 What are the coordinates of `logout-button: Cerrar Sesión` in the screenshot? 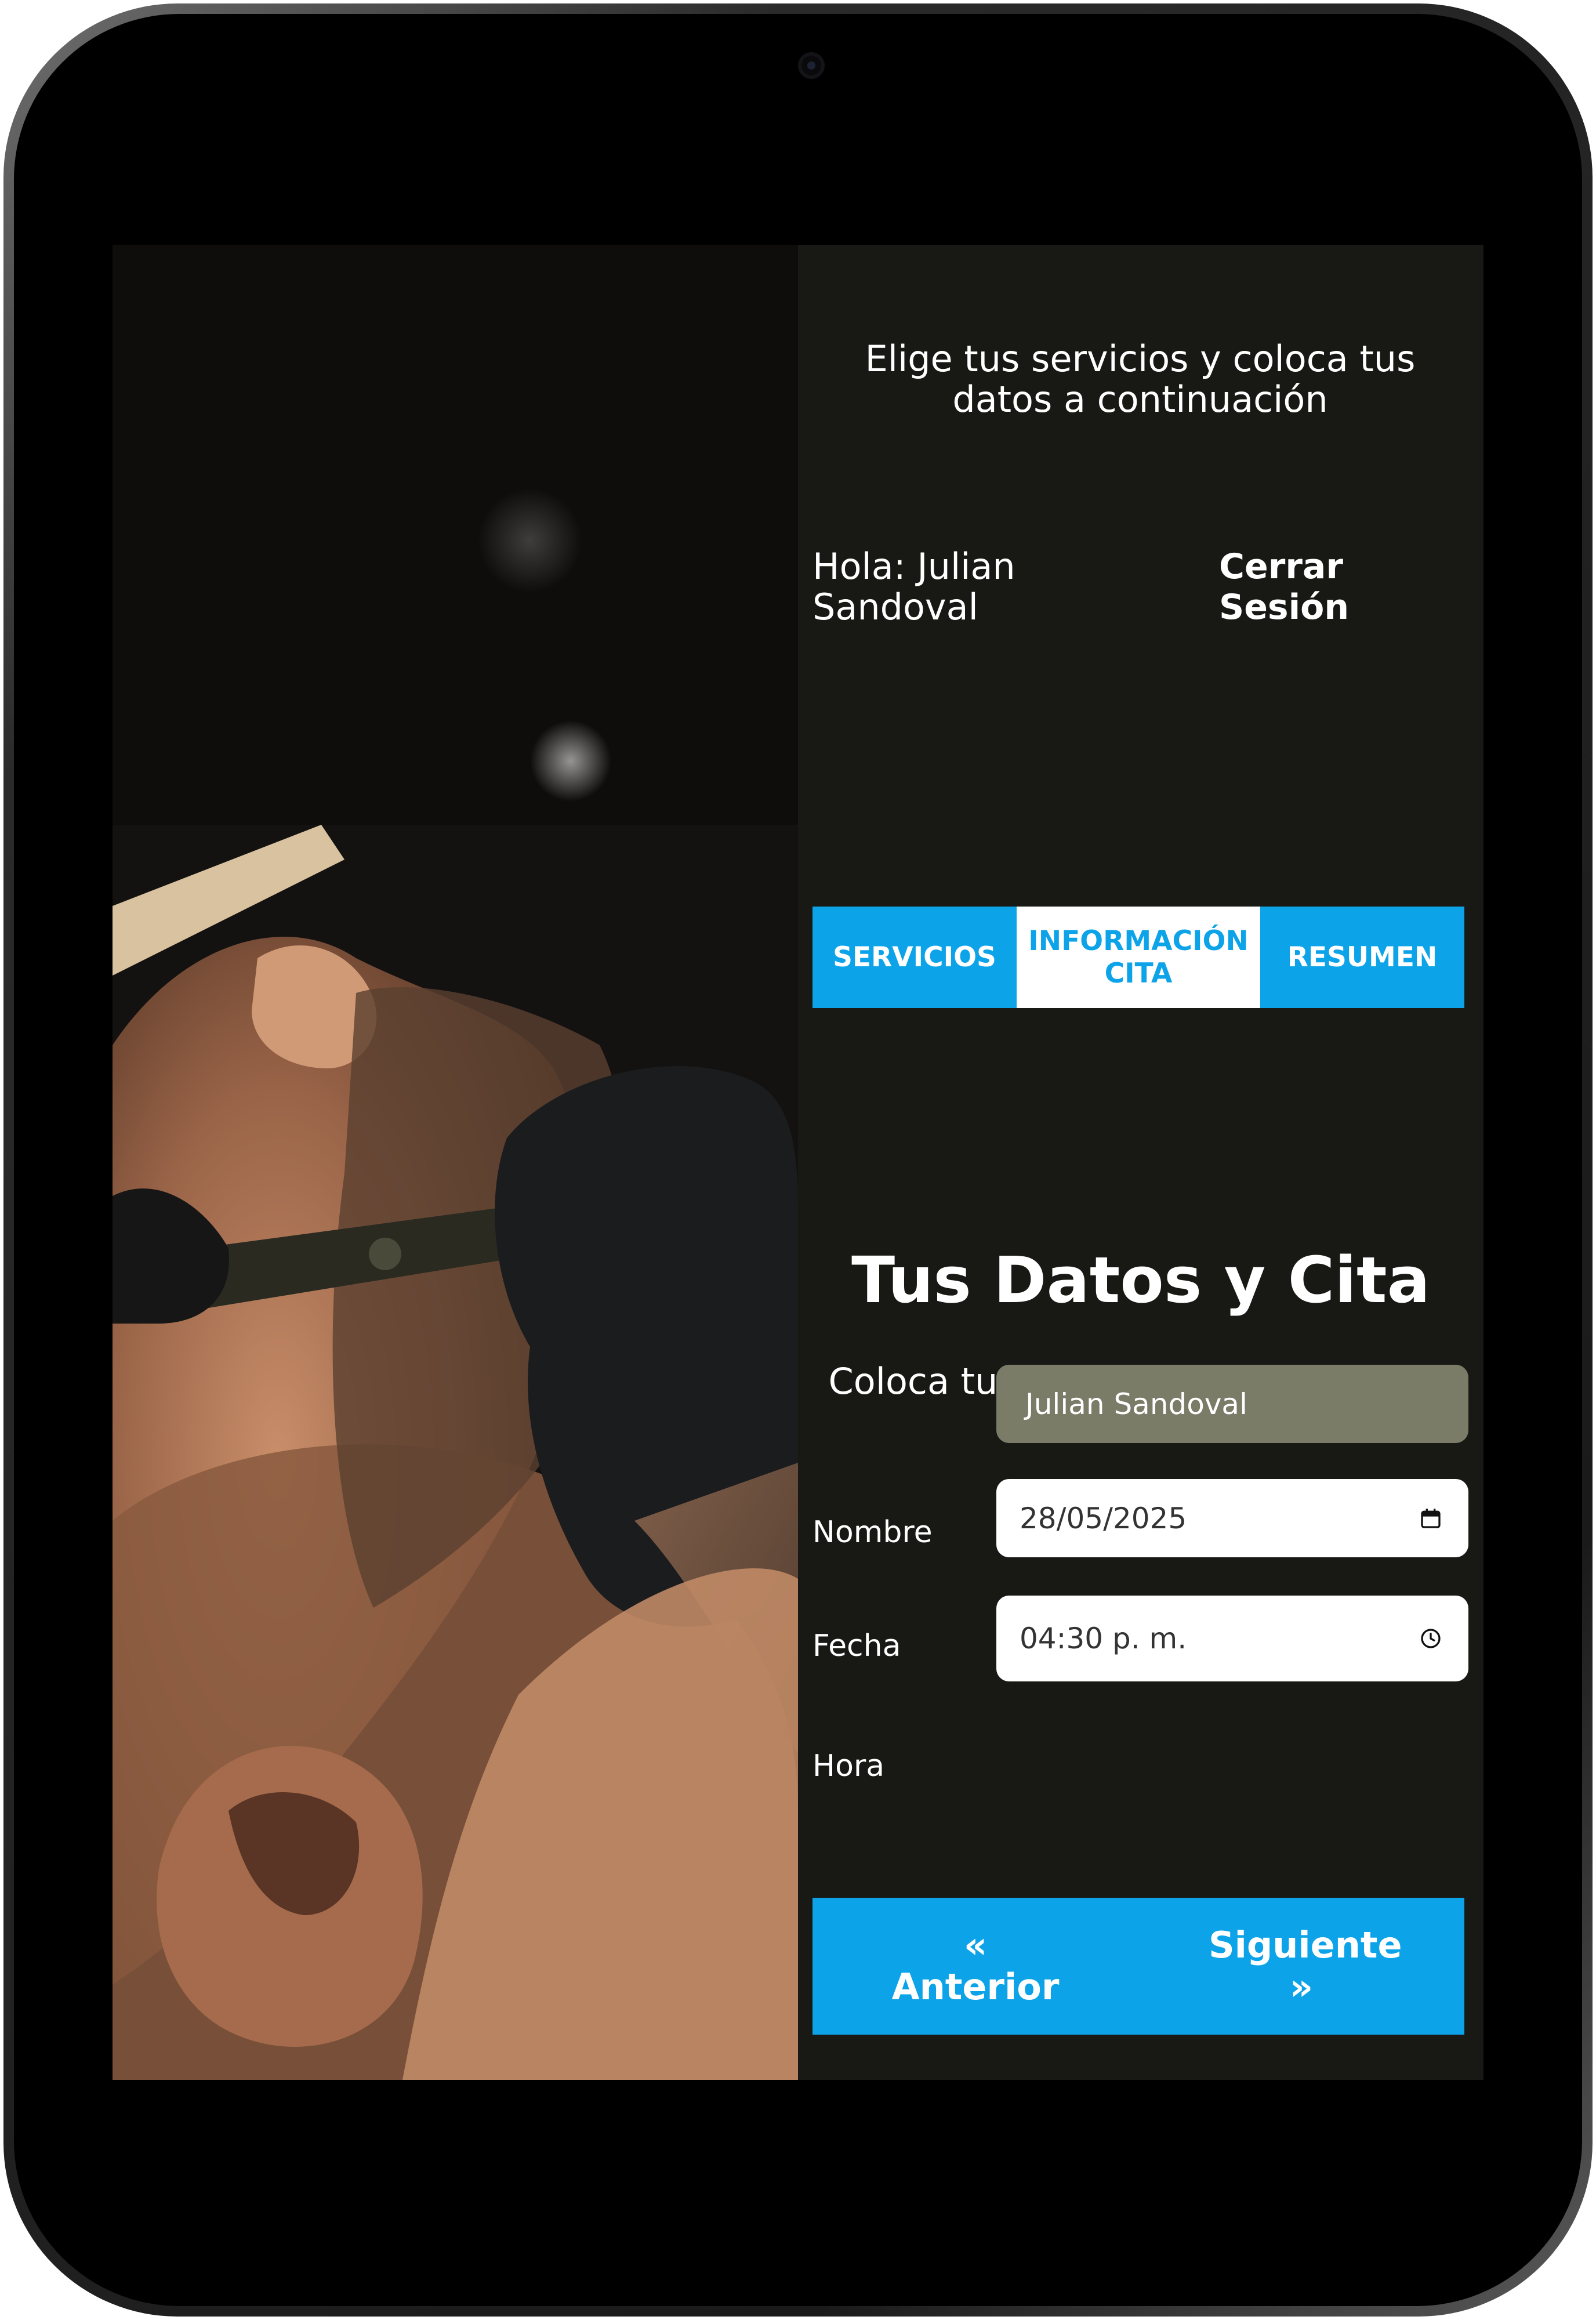 It's located at (1306, 587).